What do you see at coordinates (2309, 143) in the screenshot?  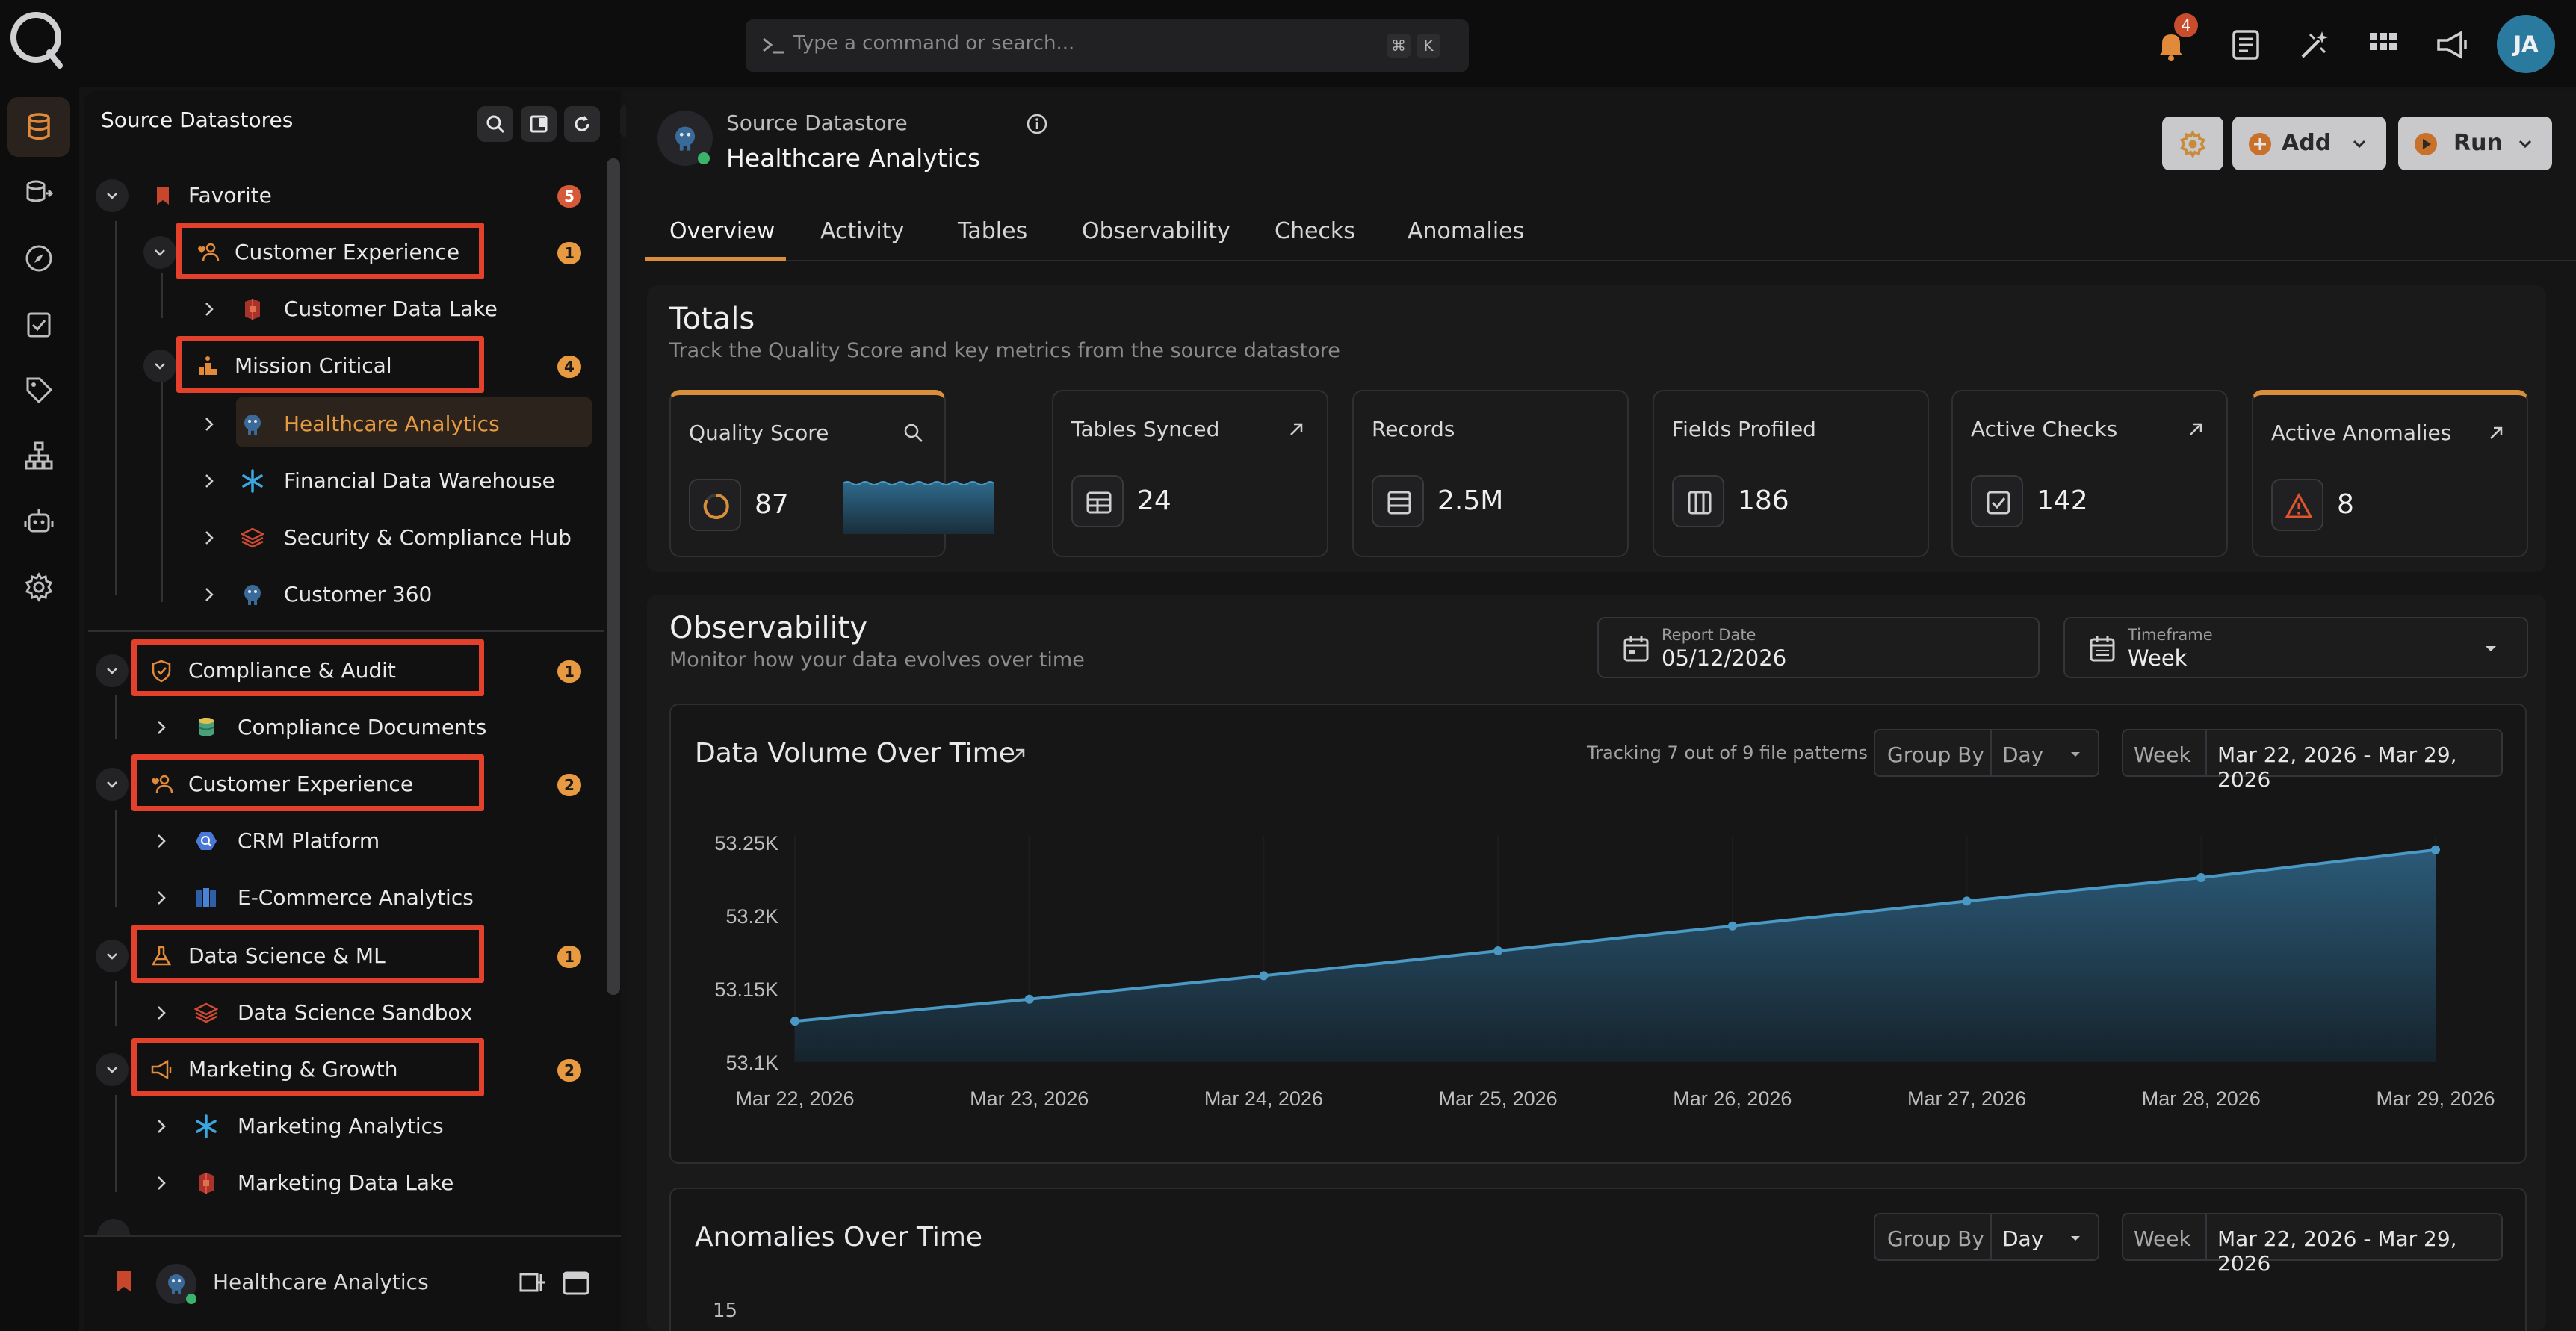 I see `add-button: Add` at bounding box center [2309, 143].